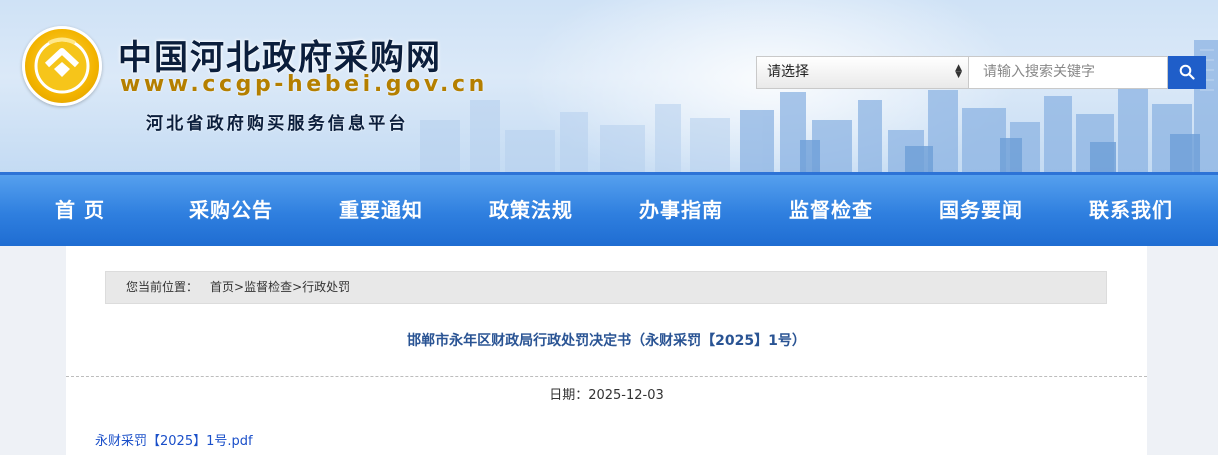  Describe the element at coordinates (1131, 210) in the screenshot. I see `nav-item-contact: 联系我们` at that location.